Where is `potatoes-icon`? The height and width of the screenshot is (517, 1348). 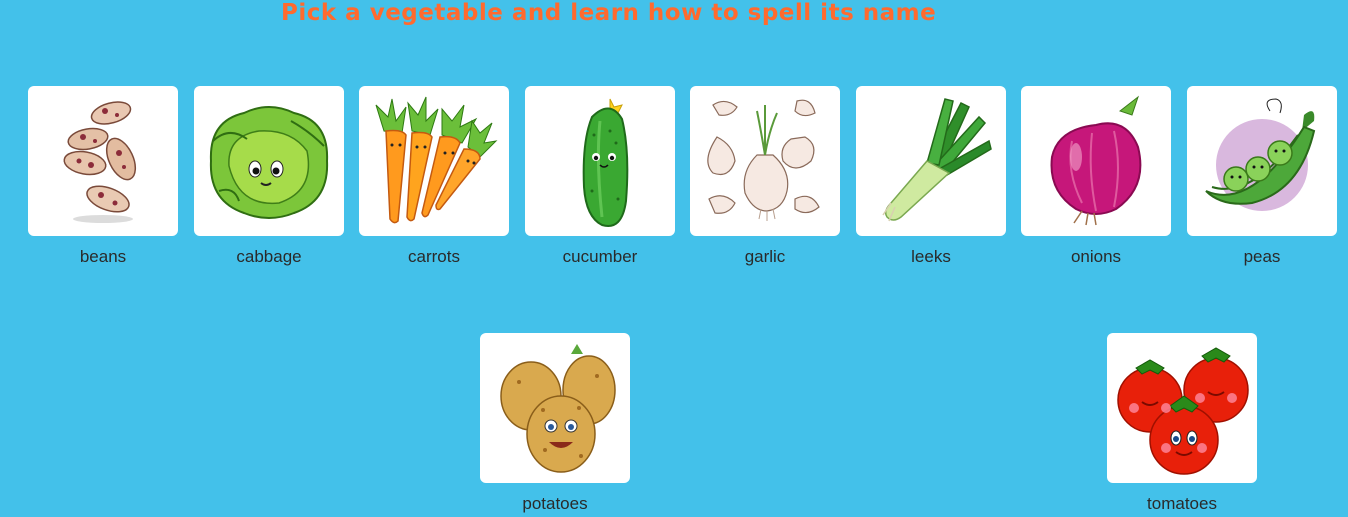
potatoes-icon is located at coordinates (558, 408).